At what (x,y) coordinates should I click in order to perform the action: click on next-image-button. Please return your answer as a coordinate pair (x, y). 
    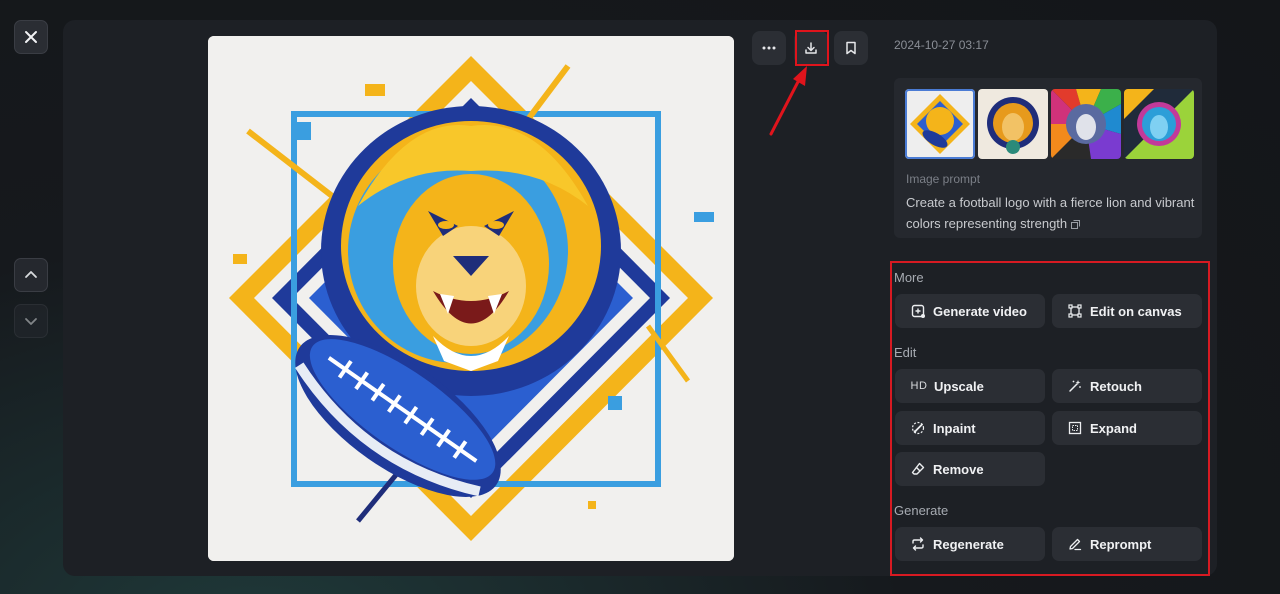
    Looking at the image, I should click on (31, 321).